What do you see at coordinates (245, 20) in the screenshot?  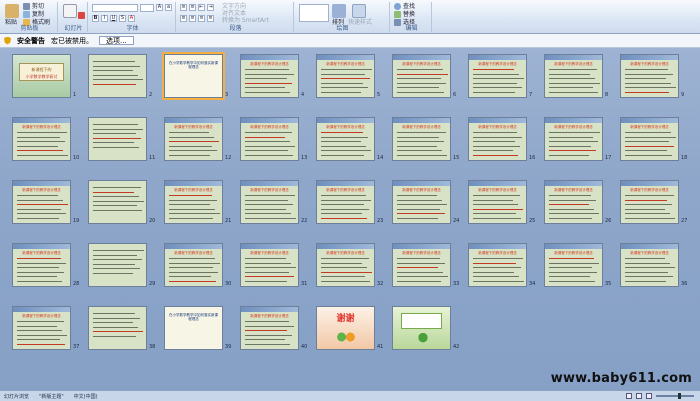 I see `convert-smartart-button: 转换为 SmartArt` at bounding box center [245, 20].